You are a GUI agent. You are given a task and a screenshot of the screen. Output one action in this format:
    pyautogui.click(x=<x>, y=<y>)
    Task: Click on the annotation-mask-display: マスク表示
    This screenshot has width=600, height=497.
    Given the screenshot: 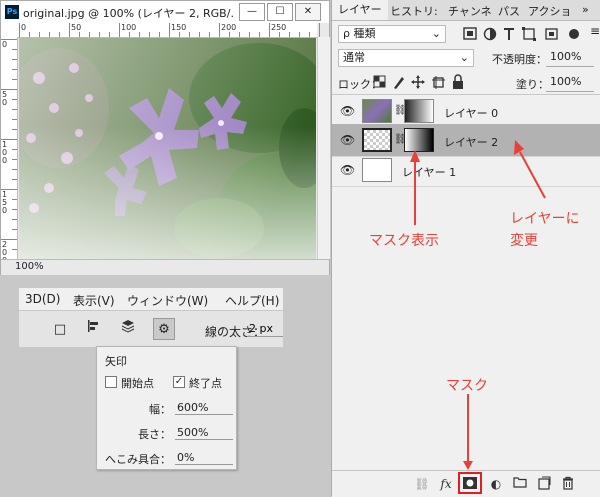 What is the action you would take?
    pyautogui.click(x=404, y=241)
    